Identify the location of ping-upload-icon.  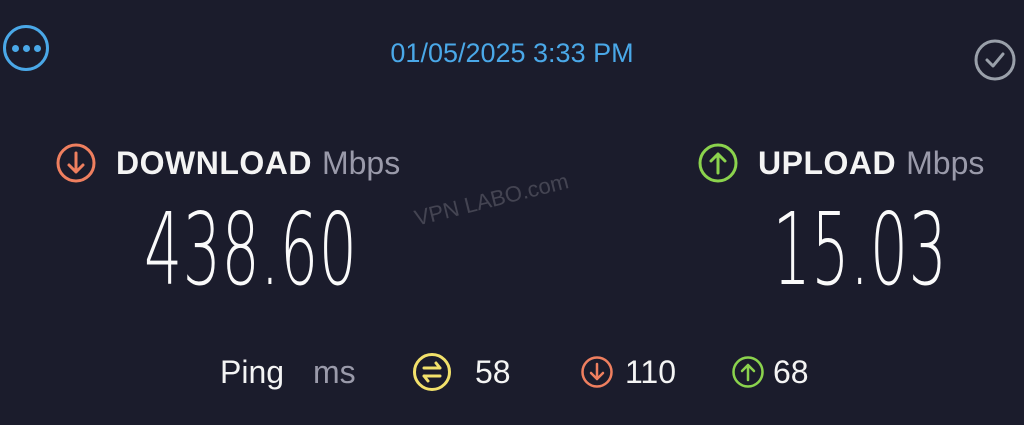
(748, 372).